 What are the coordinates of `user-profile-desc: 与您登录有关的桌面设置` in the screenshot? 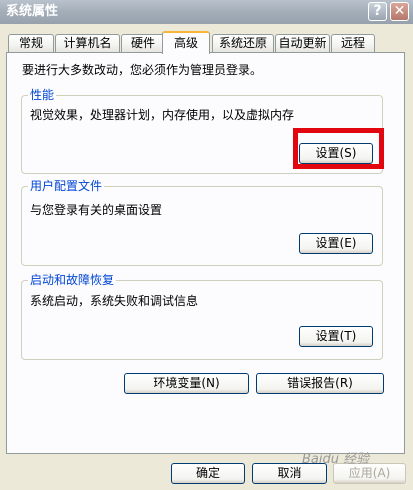 It's located at (96, 210).